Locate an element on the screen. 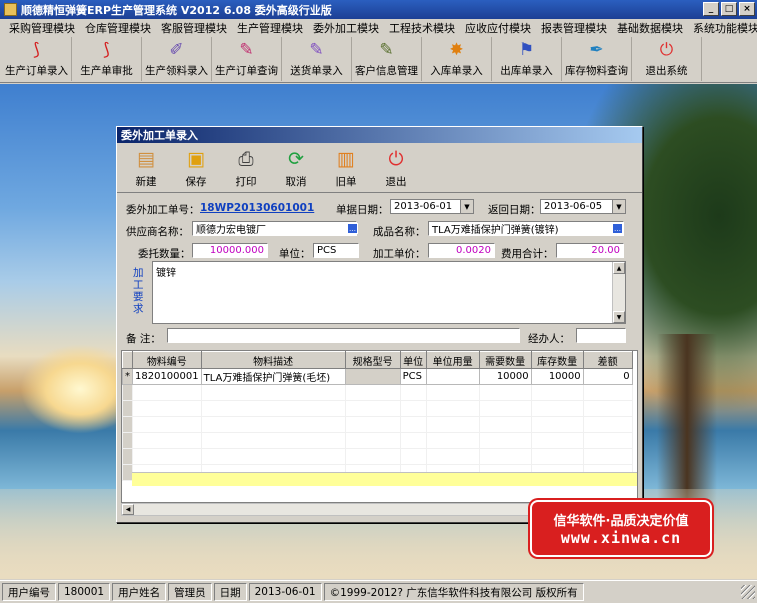 The width and height of the screenshot is (757, 603). resize-grip-icon is located at coordinates (748, 592).